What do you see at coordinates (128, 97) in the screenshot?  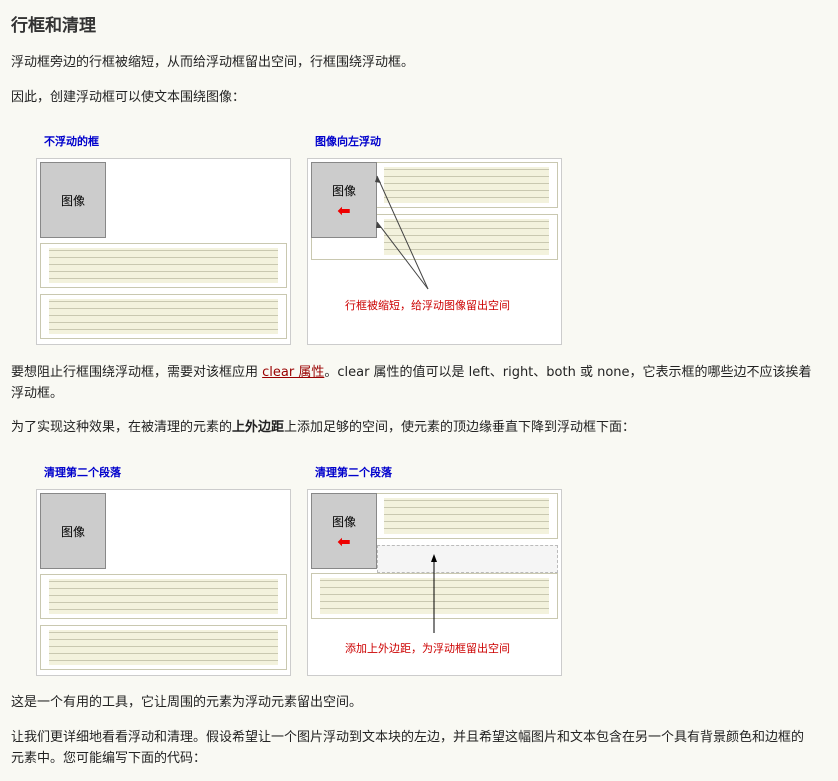 I see `paragraph-2: 因此，创建浮动框可以使文本围绕图像：` at bounding box center [128, 97].